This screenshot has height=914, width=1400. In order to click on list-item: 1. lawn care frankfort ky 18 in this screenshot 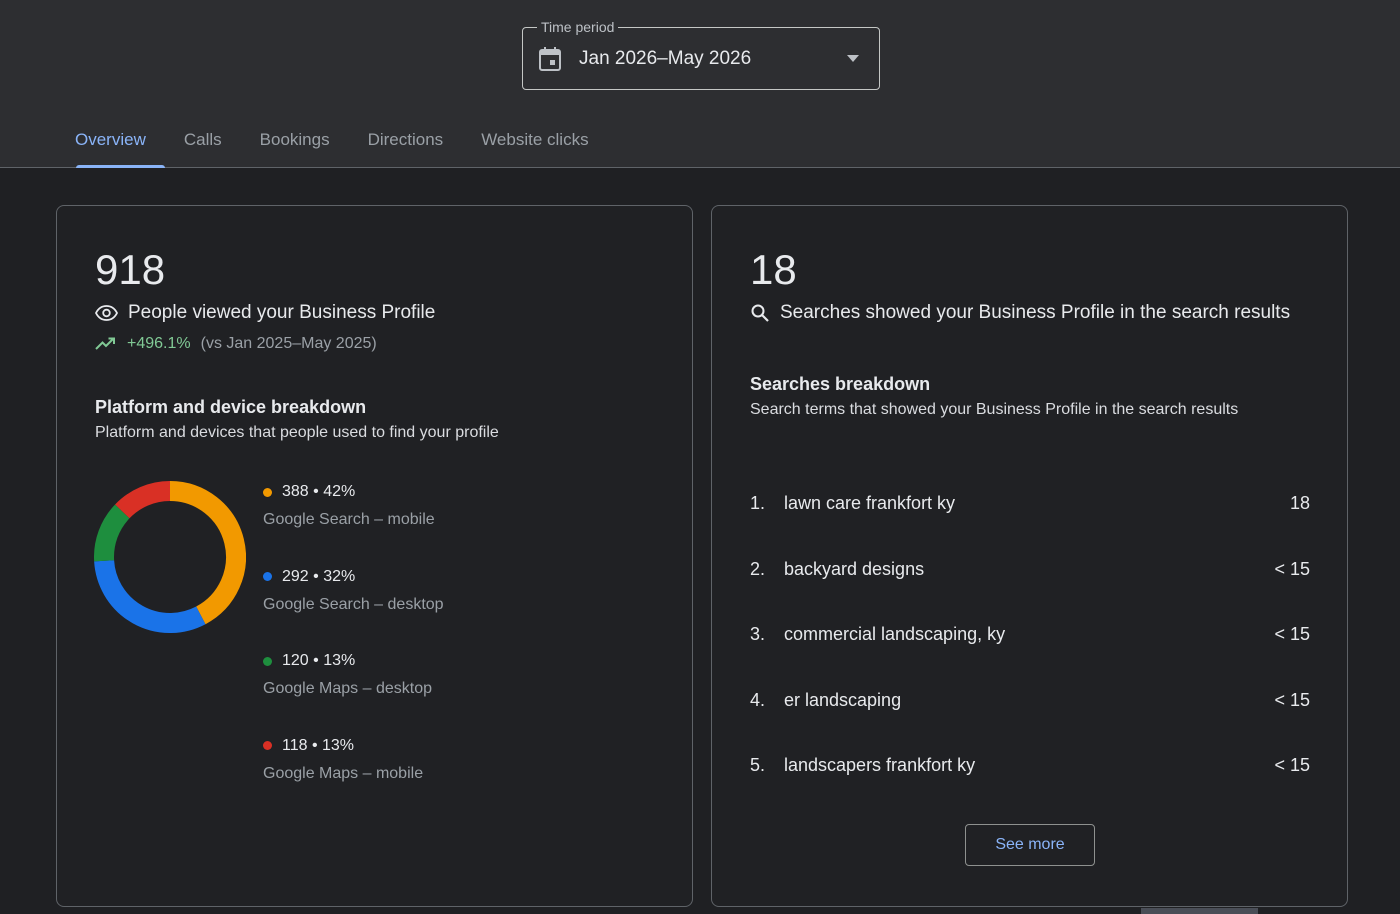, I will do `click(1030, 504)`.